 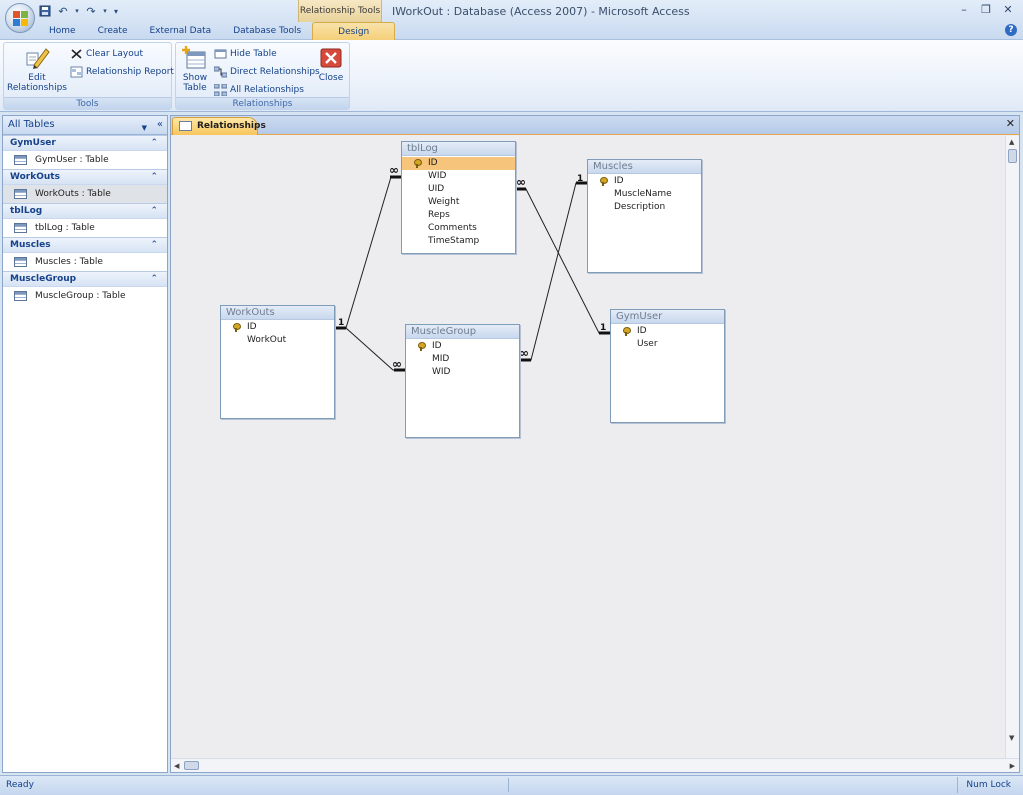 What do you see at coordinates (63, 11) in the screenshot?
I see `undo-icon: ↶` at bounding box center [63, 11].